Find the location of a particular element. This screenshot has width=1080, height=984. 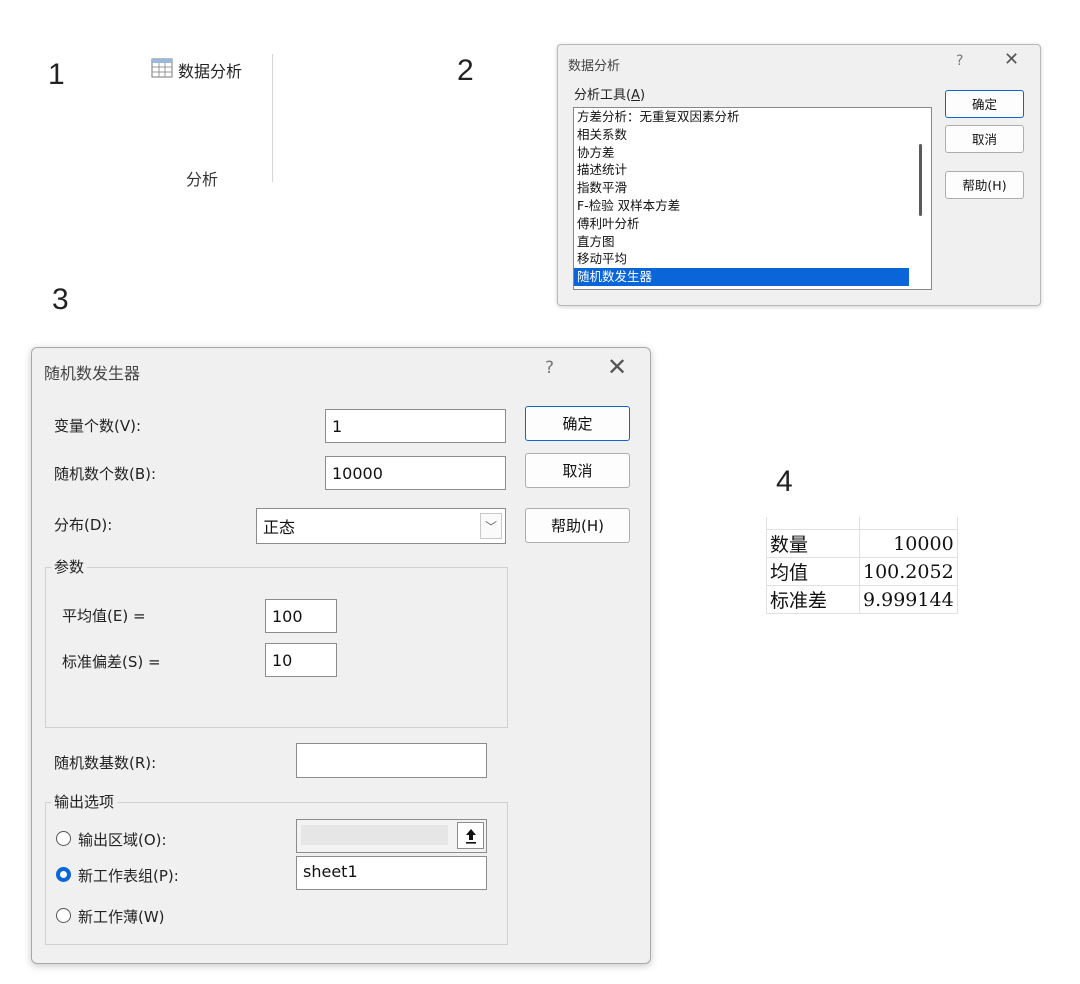

step-number-4: 4 is located at coordinates (784, 481).